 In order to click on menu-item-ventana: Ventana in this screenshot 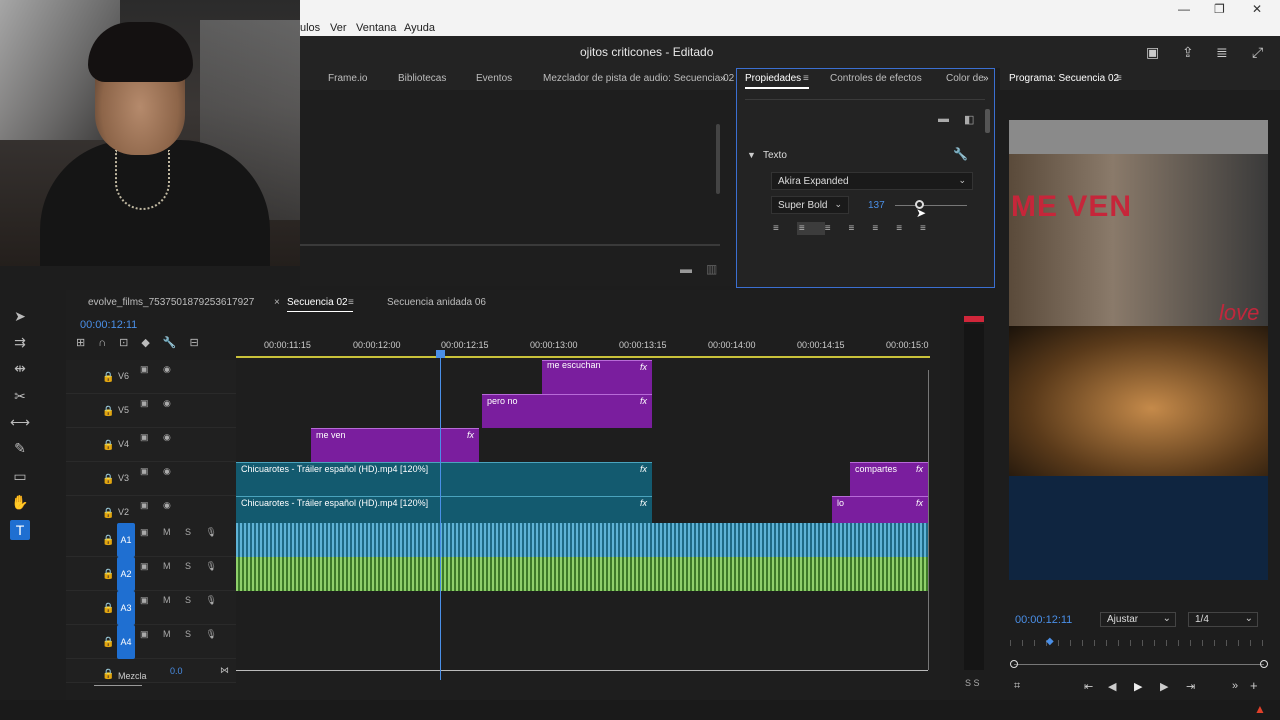, I will do `click(376, 28)`.